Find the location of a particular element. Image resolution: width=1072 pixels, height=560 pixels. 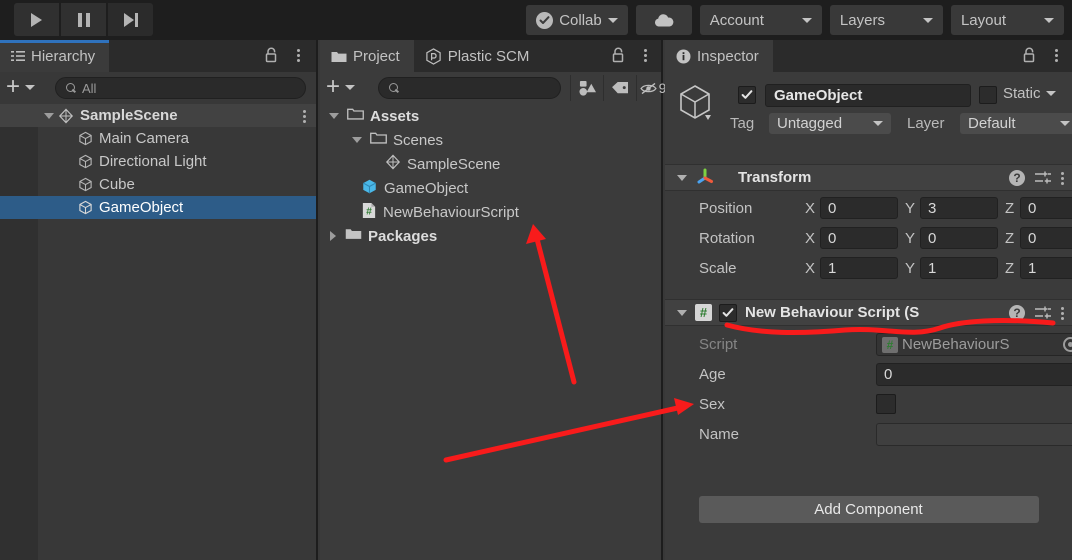

project-row-newbehaviourscript: # NewBehaviourScript is located at coordinates (490, 212).